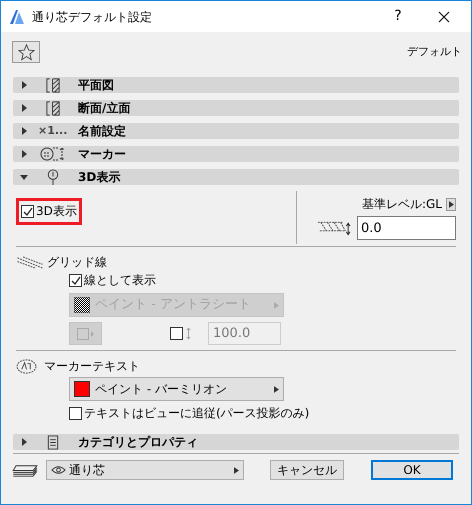 The width and height of the screenshot is (472, 505). Describe the element at coordinates (82, 305) in the screenshot. I see `checker-swatch-icon` at that location.